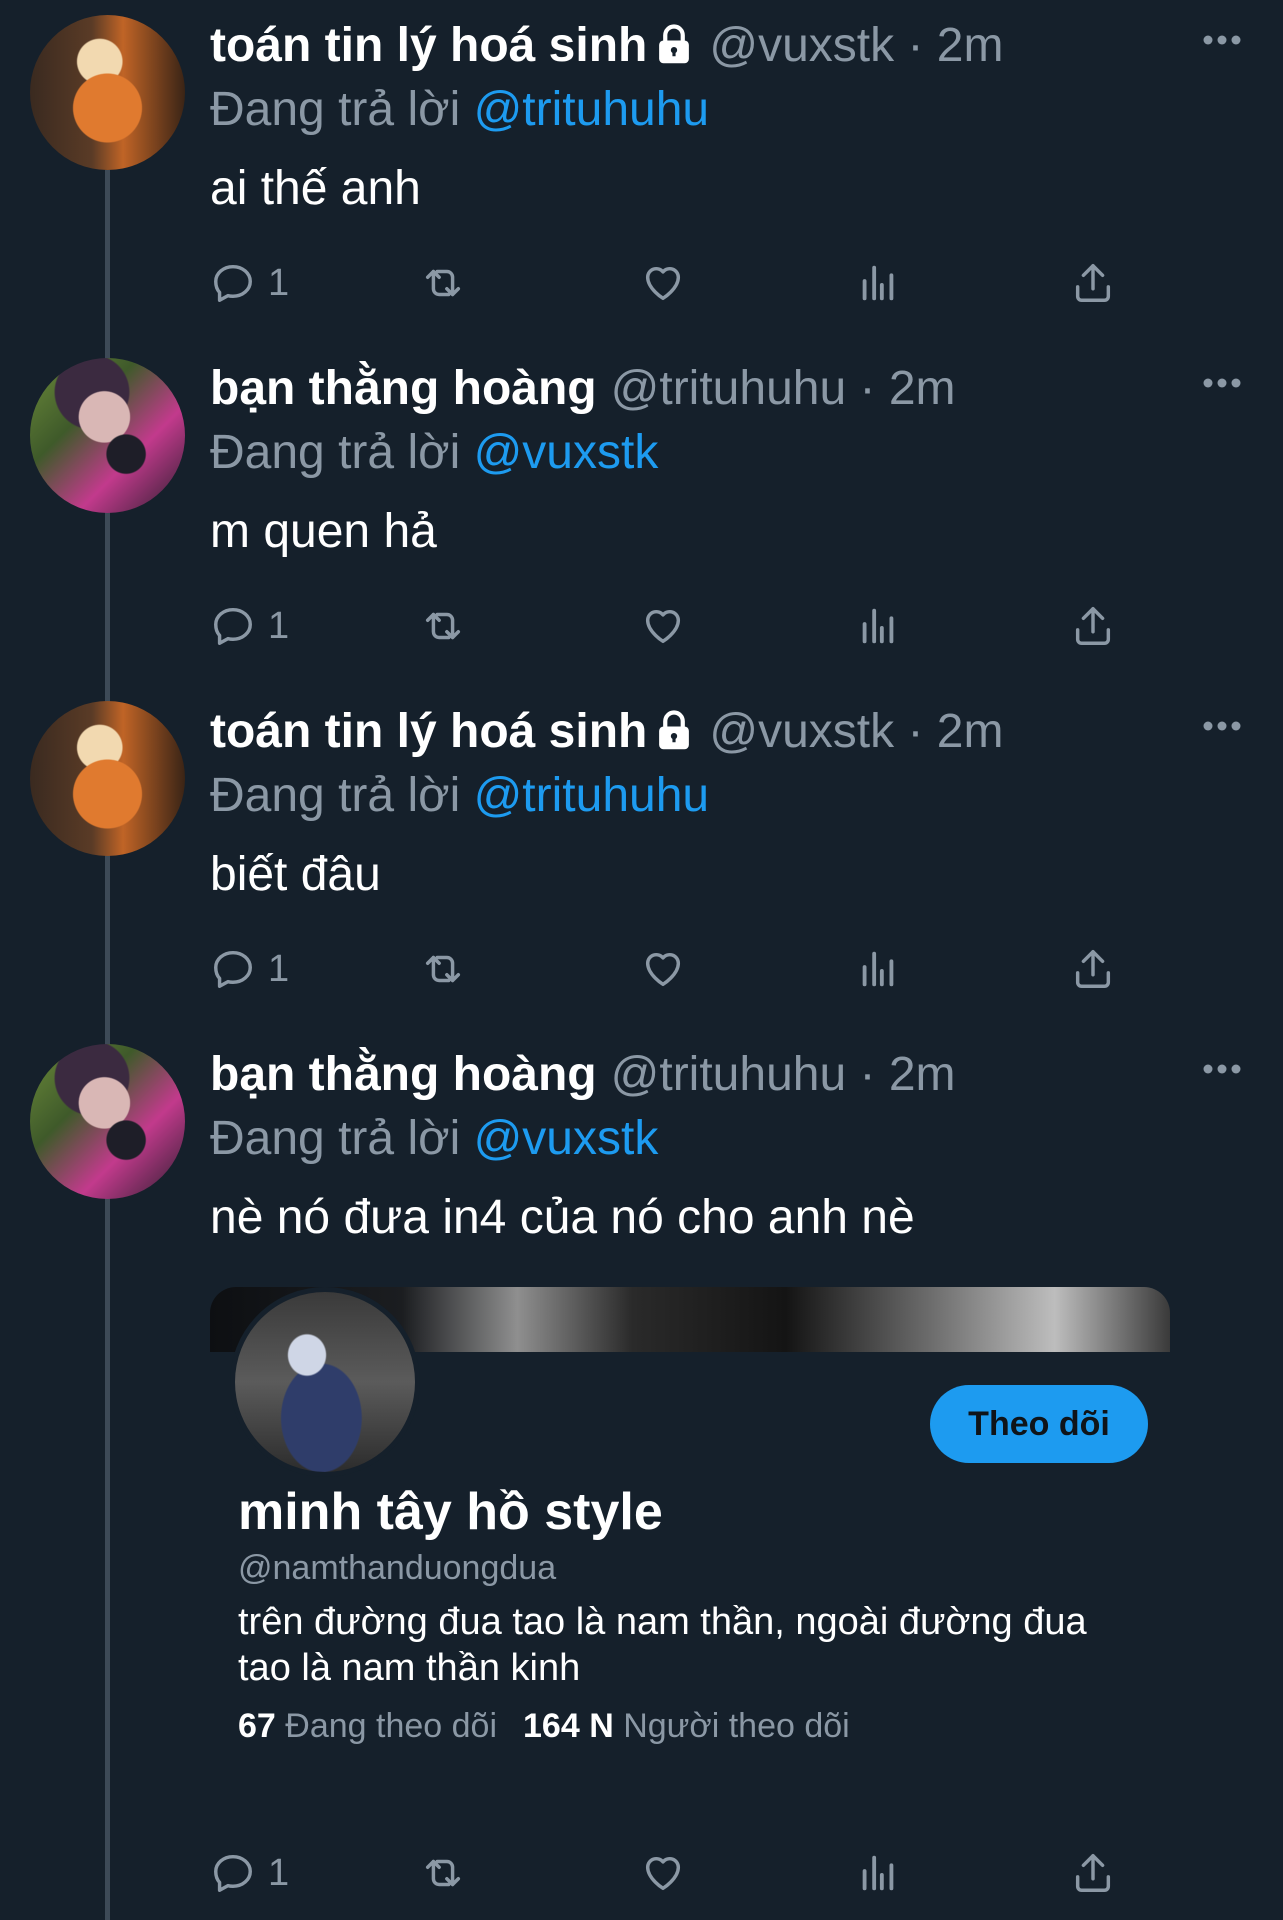 The image size is (1283, 1920). What do you see at coordinates (325, 1382) in the screenshot?
I see `profile-avatar` at bounding box center [325, 1382].